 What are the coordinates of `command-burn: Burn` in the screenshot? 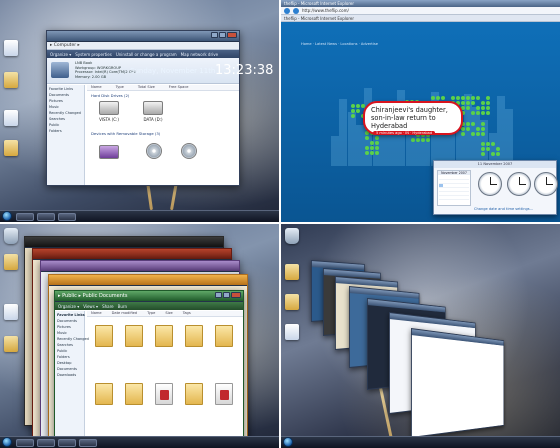 It's located at (122, 306).